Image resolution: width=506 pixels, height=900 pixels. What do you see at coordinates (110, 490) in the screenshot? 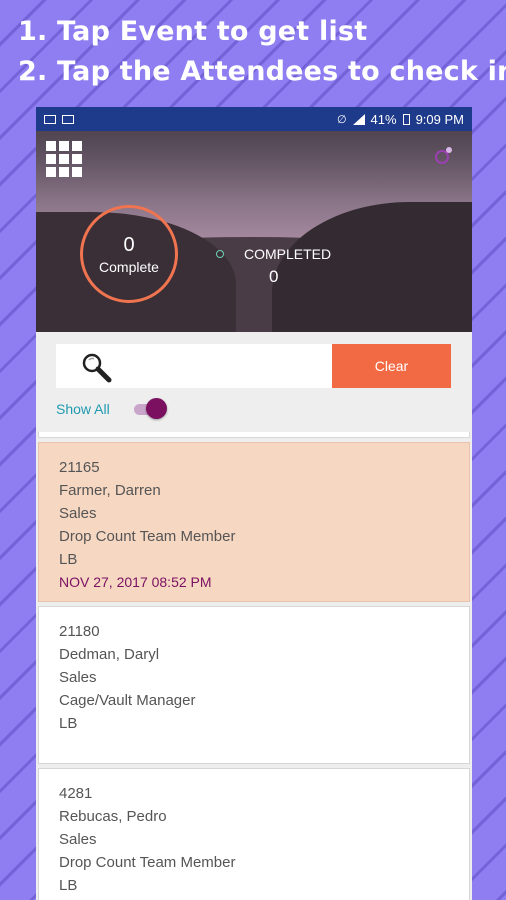
I see `attendee-name: Farmer, Darren` at bounding box center [110, 490].